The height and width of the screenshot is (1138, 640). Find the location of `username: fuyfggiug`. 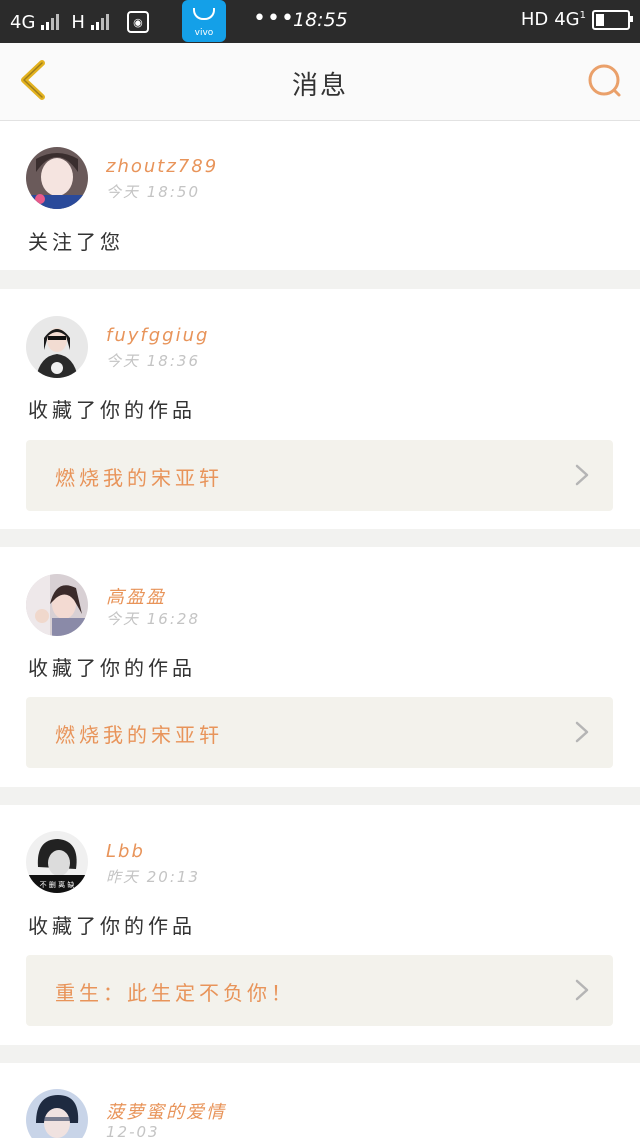

username: fuyfggiug is located at coordinates (157, 335).